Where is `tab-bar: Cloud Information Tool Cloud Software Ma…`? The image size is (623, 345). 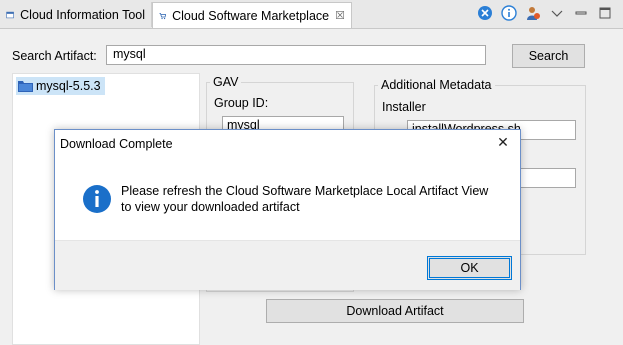 tab-bar: Cloud Information Tool Cloud Software Ma… is located at coordinates (311, 14).